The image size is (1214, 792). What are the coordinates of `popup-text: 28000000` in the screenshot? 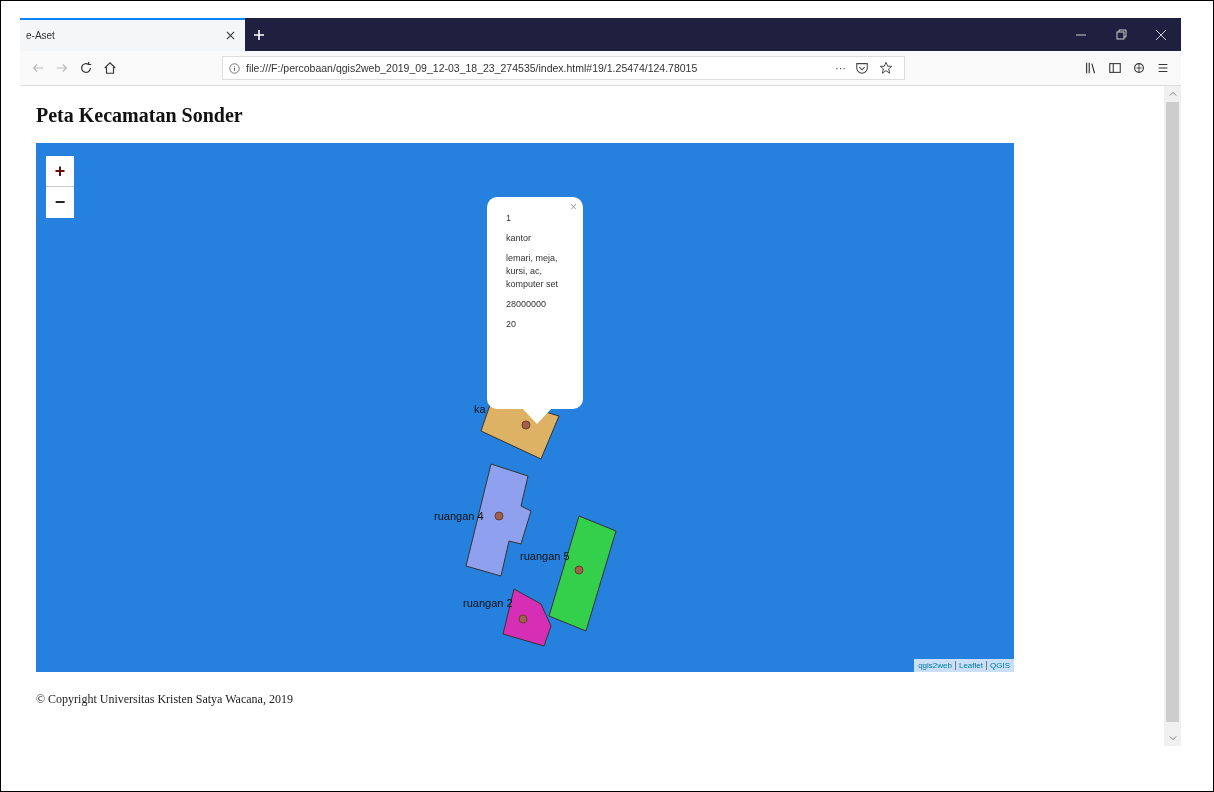 It's located at (527, 304).